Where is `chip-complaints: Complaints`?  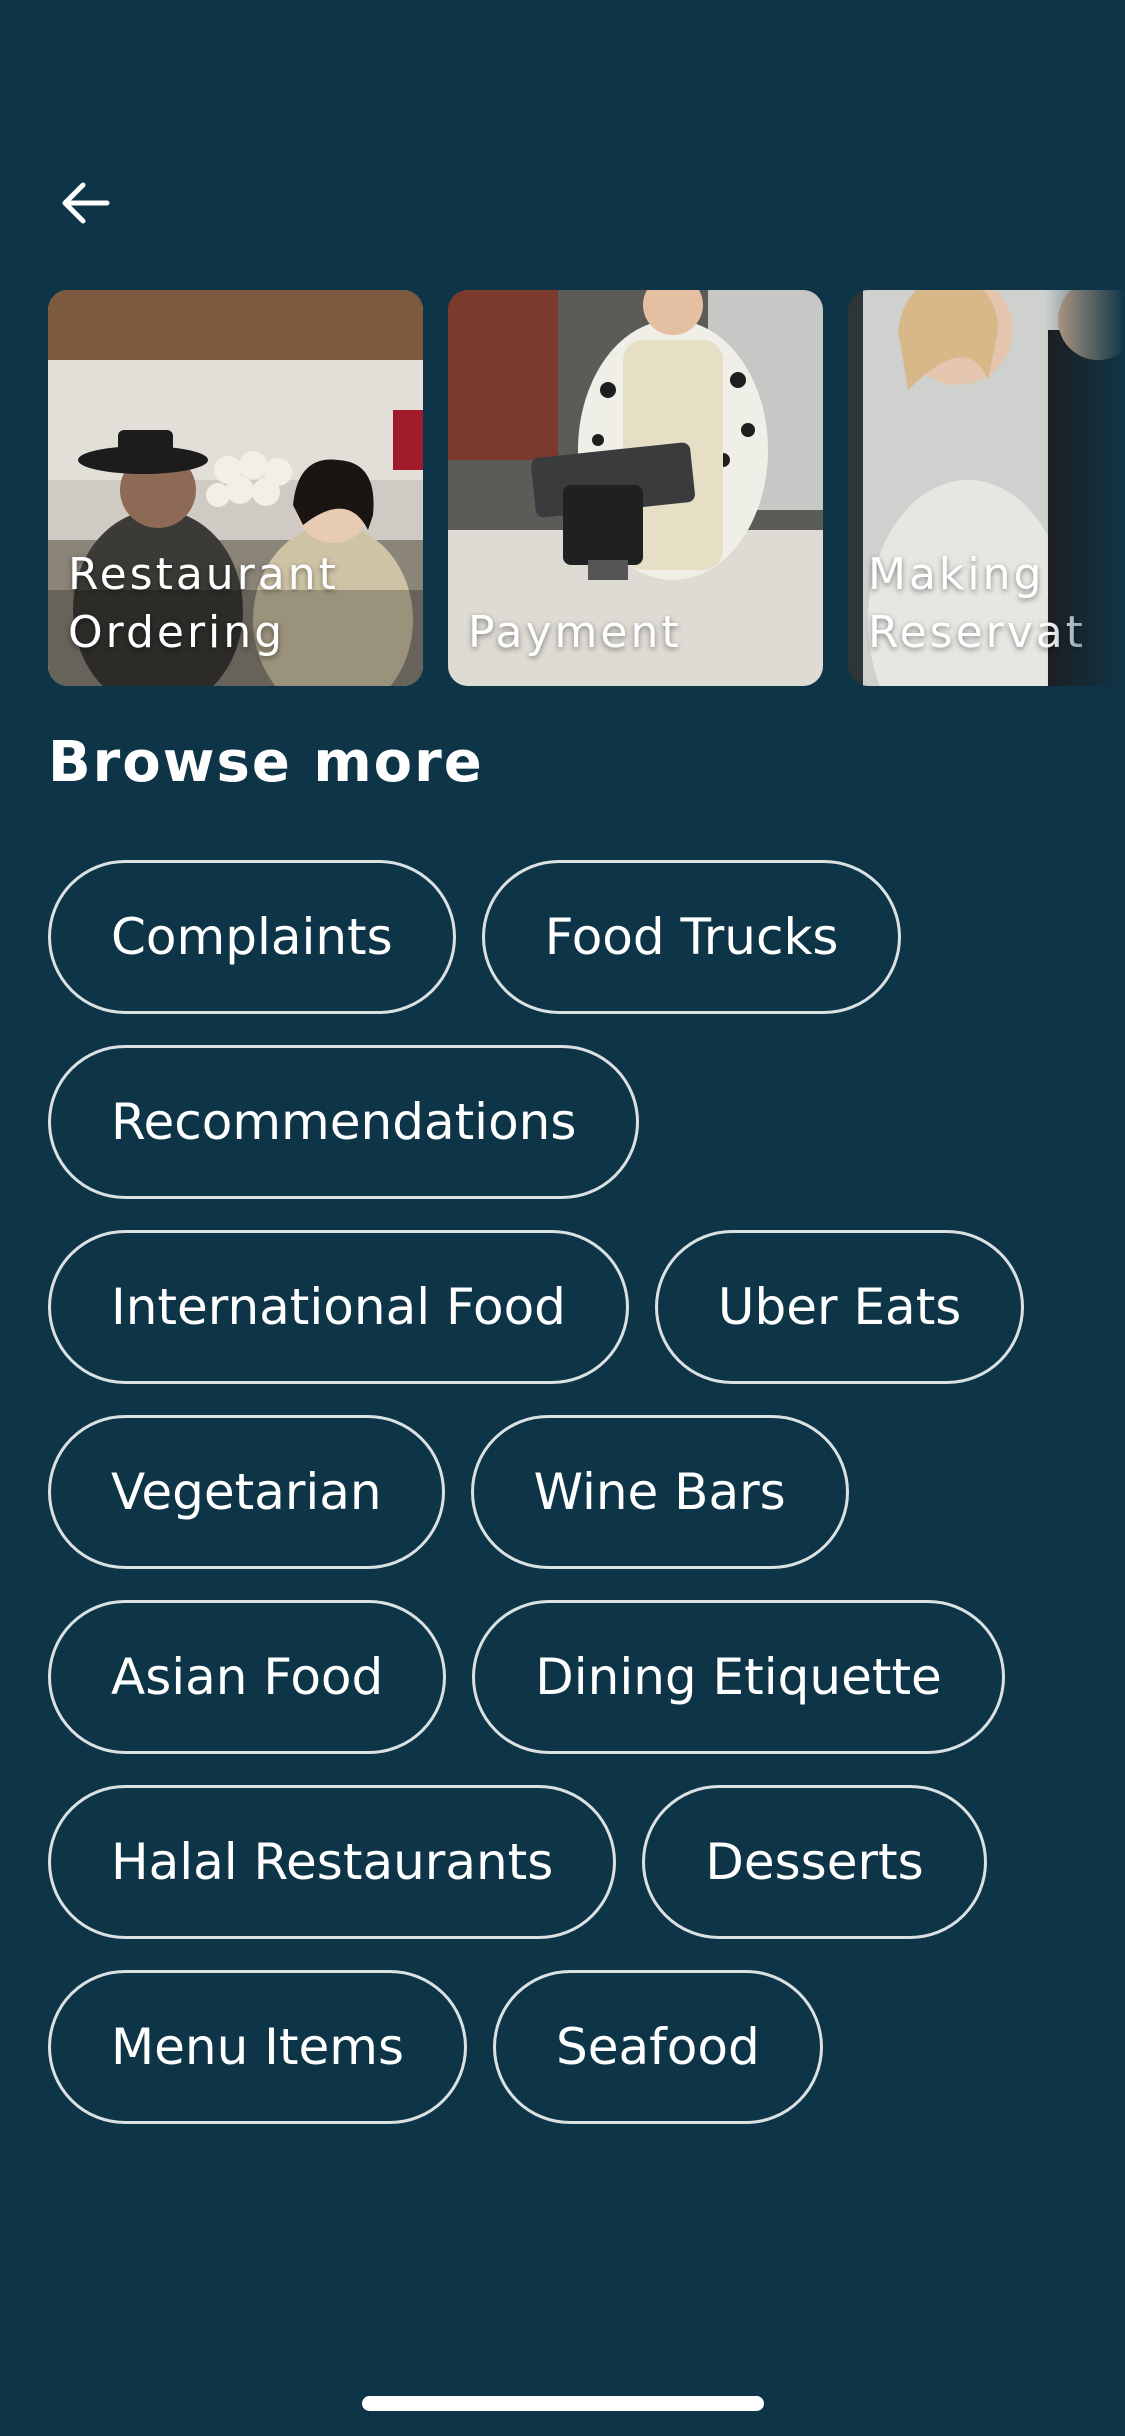 chip-complaints: Complaints is located at coordinates (252, 937).